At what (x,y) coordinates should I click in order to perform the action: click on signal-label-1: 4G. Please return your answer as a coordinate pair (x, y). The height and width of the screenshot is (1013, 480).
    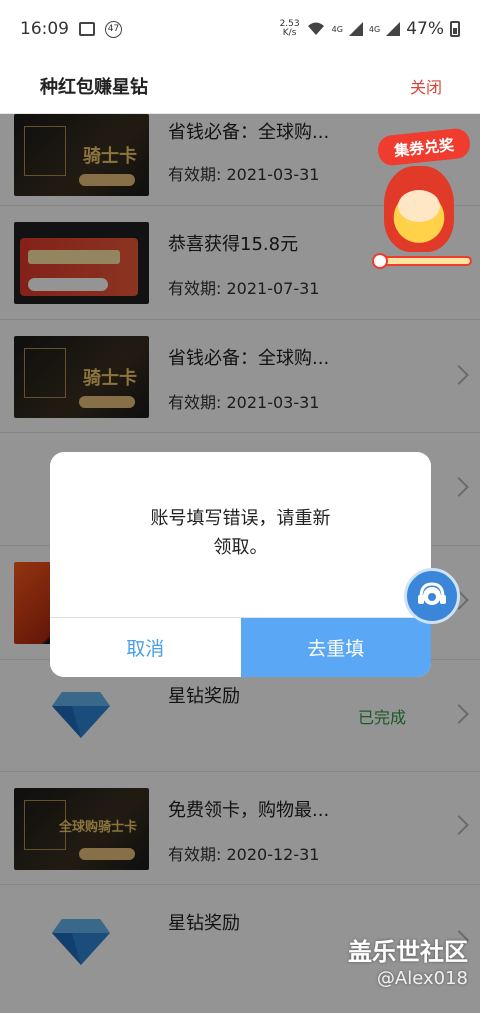
    Looking at the image, I should click on (337, 29).